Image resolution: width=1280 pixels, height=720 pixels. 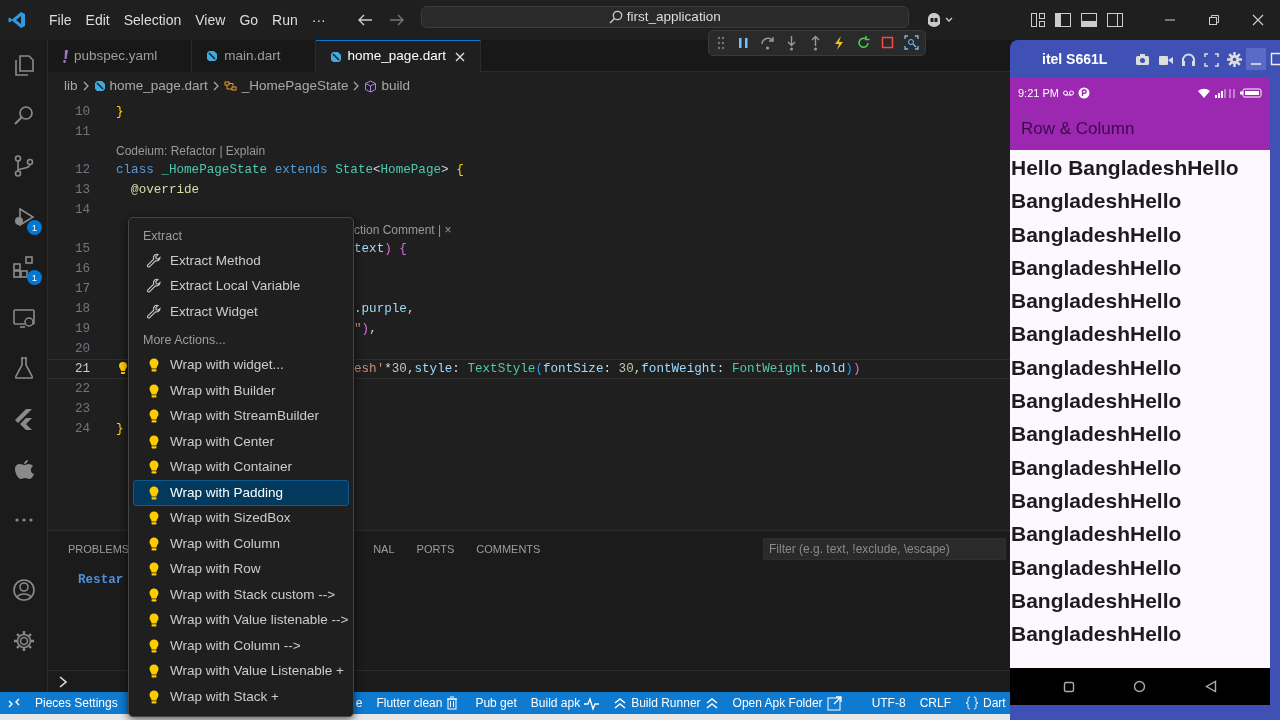 What do you see at coordinates (285, 20) in the screenshot?
I see `menu-item: Run` at bounding box center [285, 20].